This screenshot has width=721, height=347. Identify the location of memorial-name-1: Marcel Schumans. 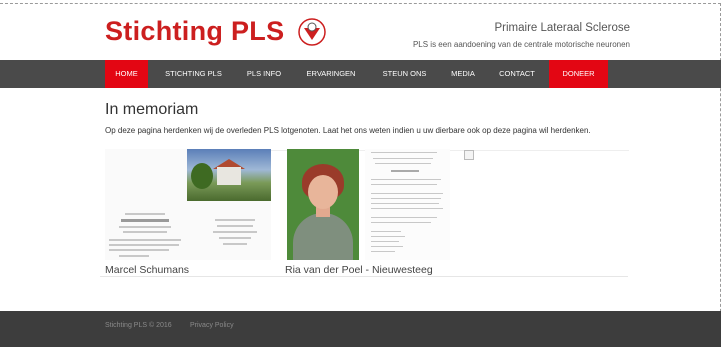
(147, 270).